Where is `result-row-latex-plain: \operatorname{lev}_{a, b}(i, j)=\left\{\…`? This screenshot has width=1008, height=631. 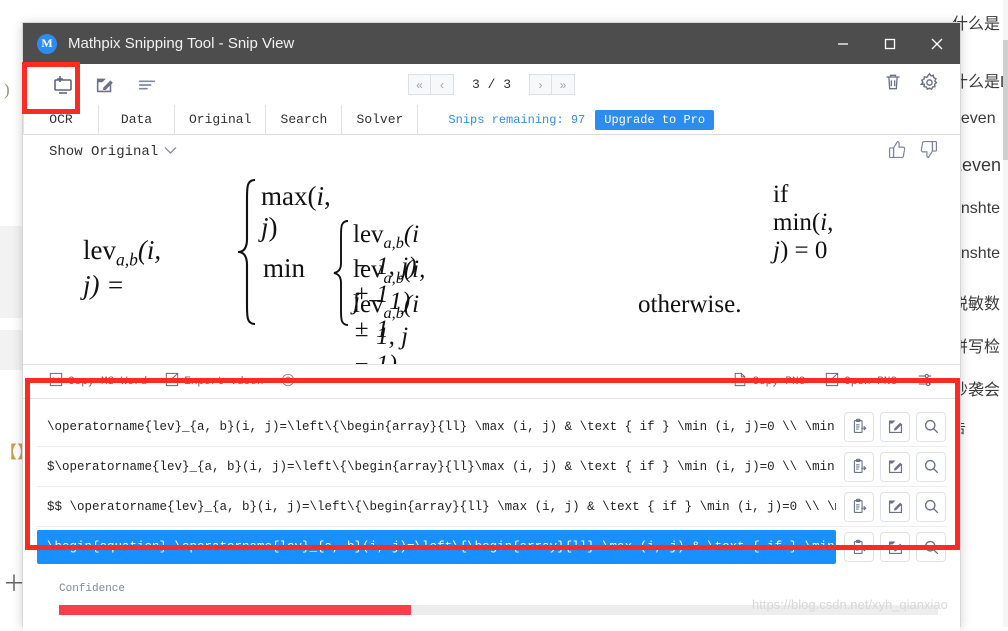
result-row-latex-plain: \operatorname{lev}_{a, b}(i, j)=\left\{\… is located at coordinates (491, 427).